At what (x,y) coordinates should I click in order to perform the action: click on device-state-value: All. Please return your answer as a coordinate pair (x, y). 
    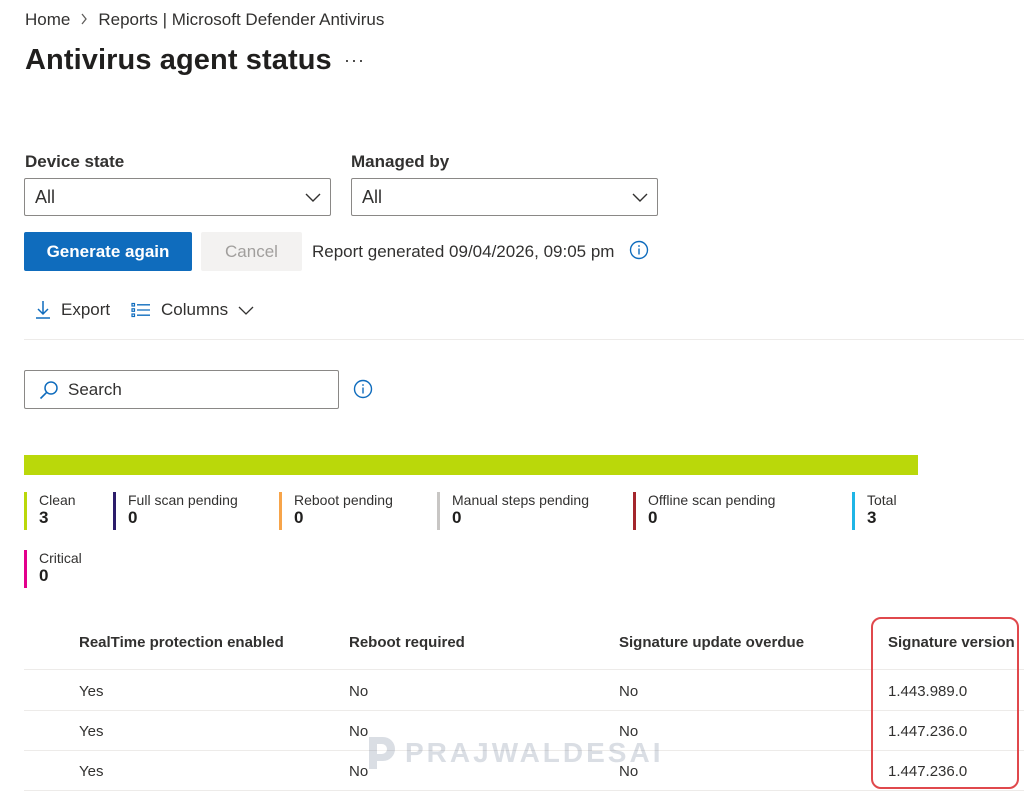
    Looking at the image, I should click on (45, 196).